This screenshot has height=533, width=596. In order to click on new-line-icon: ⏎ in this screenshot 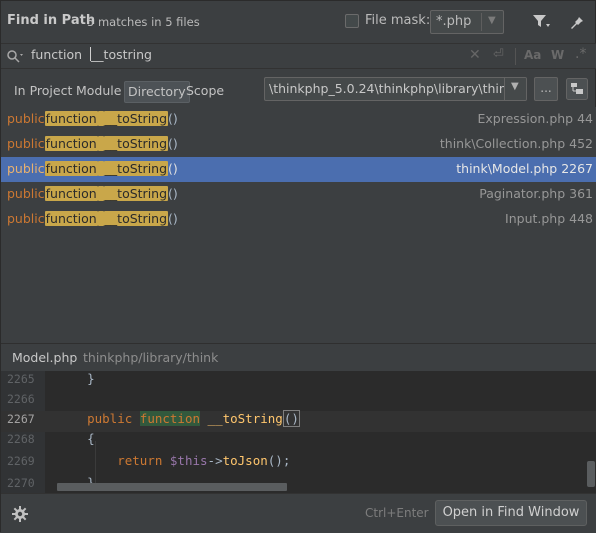, I will do `click(498, 54)`.